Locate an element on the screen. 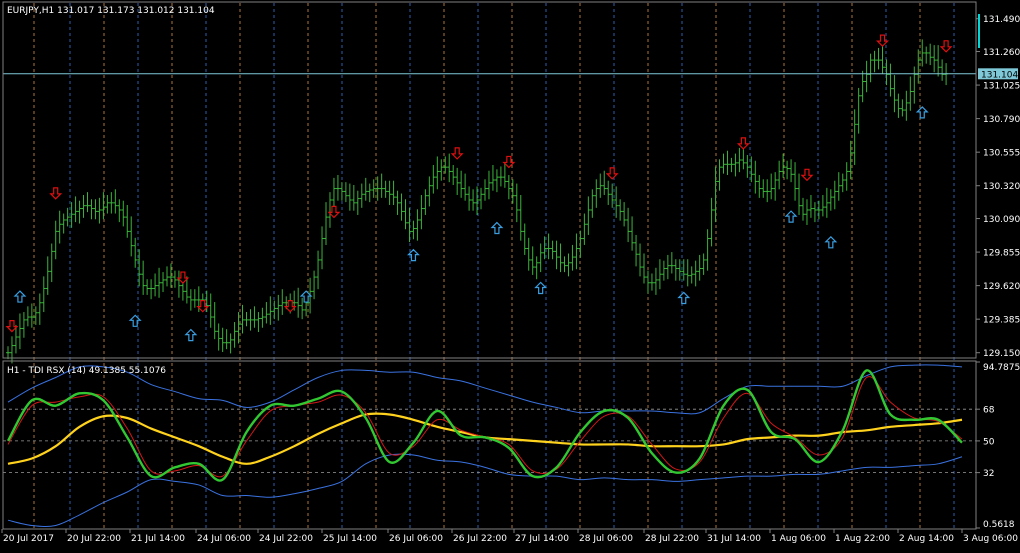  price-axis-label: 130.090 is located at coordinates (1001, 220).